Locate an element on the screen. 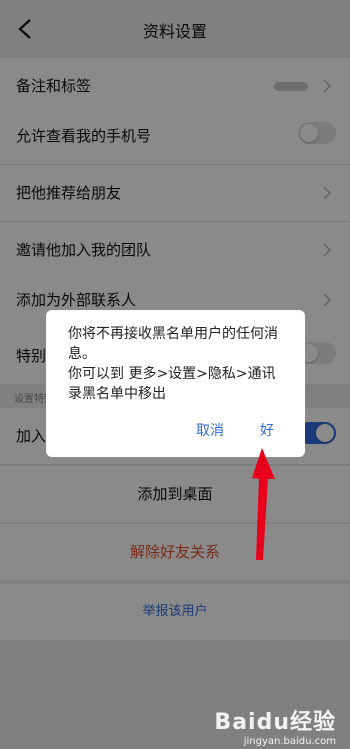 The image size is (350, 749). watermark-sub: jingyan.baidu.com is located at coordinates (289, 741).